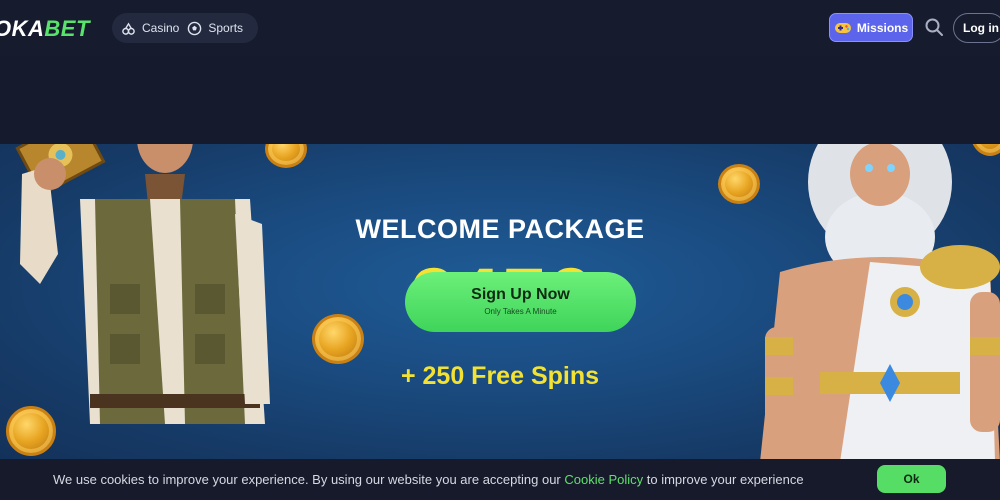  I want to click on gamepad-icon, so click(842, 27).